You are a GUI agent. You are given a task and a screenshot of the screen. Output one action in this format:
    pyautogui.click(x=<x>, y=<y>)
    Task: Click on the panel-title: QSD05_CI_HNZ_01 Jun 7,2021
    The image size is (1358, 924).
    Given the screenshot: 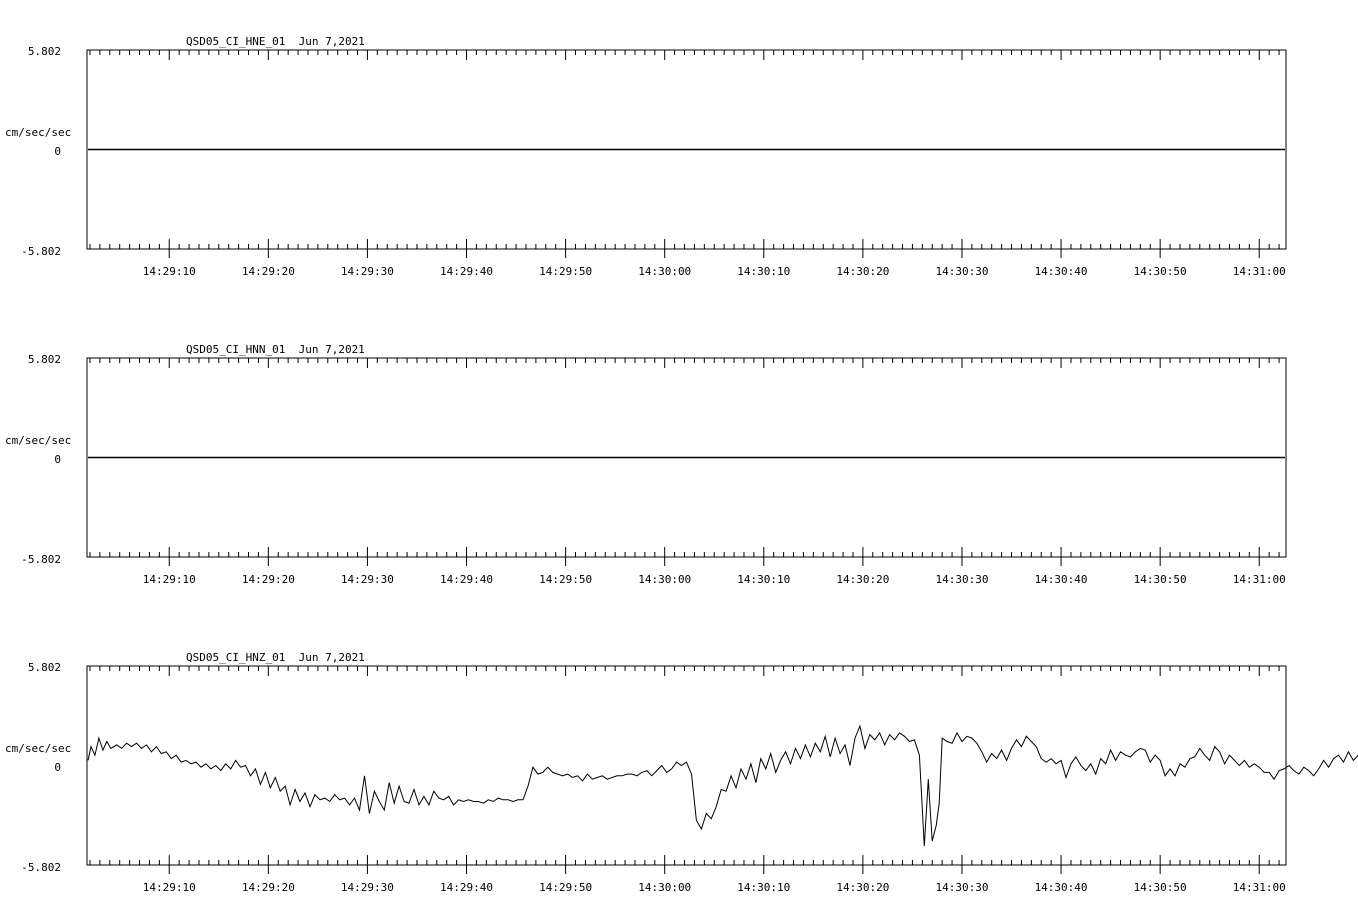 What is the action you would take?
    pyautogui.click(x=275, y=657)
    